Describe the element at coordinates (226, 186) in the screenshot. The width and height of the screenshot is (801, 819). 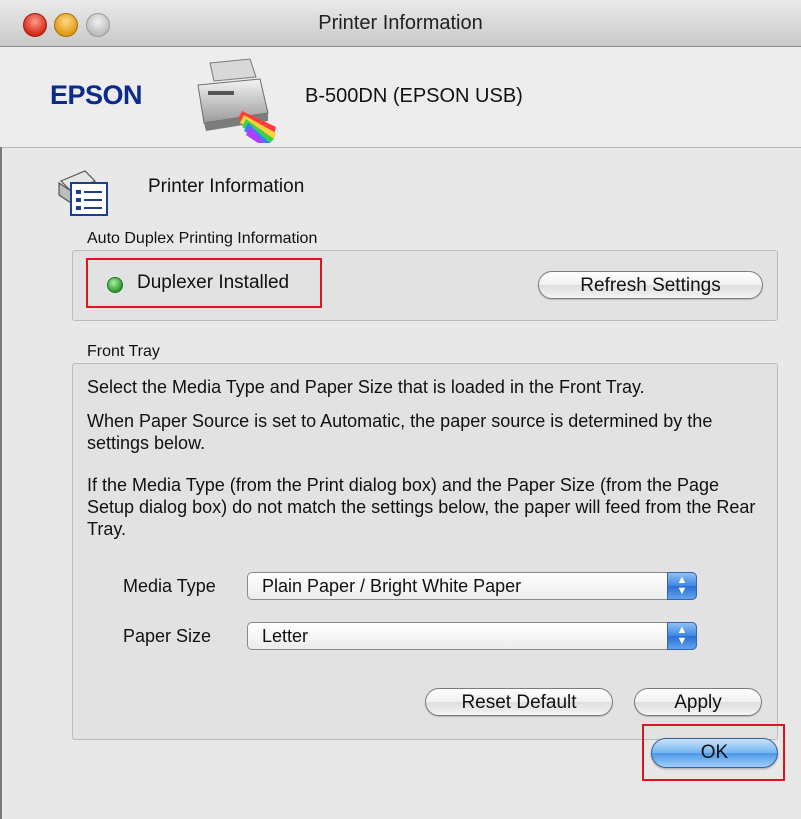
I see `section-title: Printer Information` at that location.